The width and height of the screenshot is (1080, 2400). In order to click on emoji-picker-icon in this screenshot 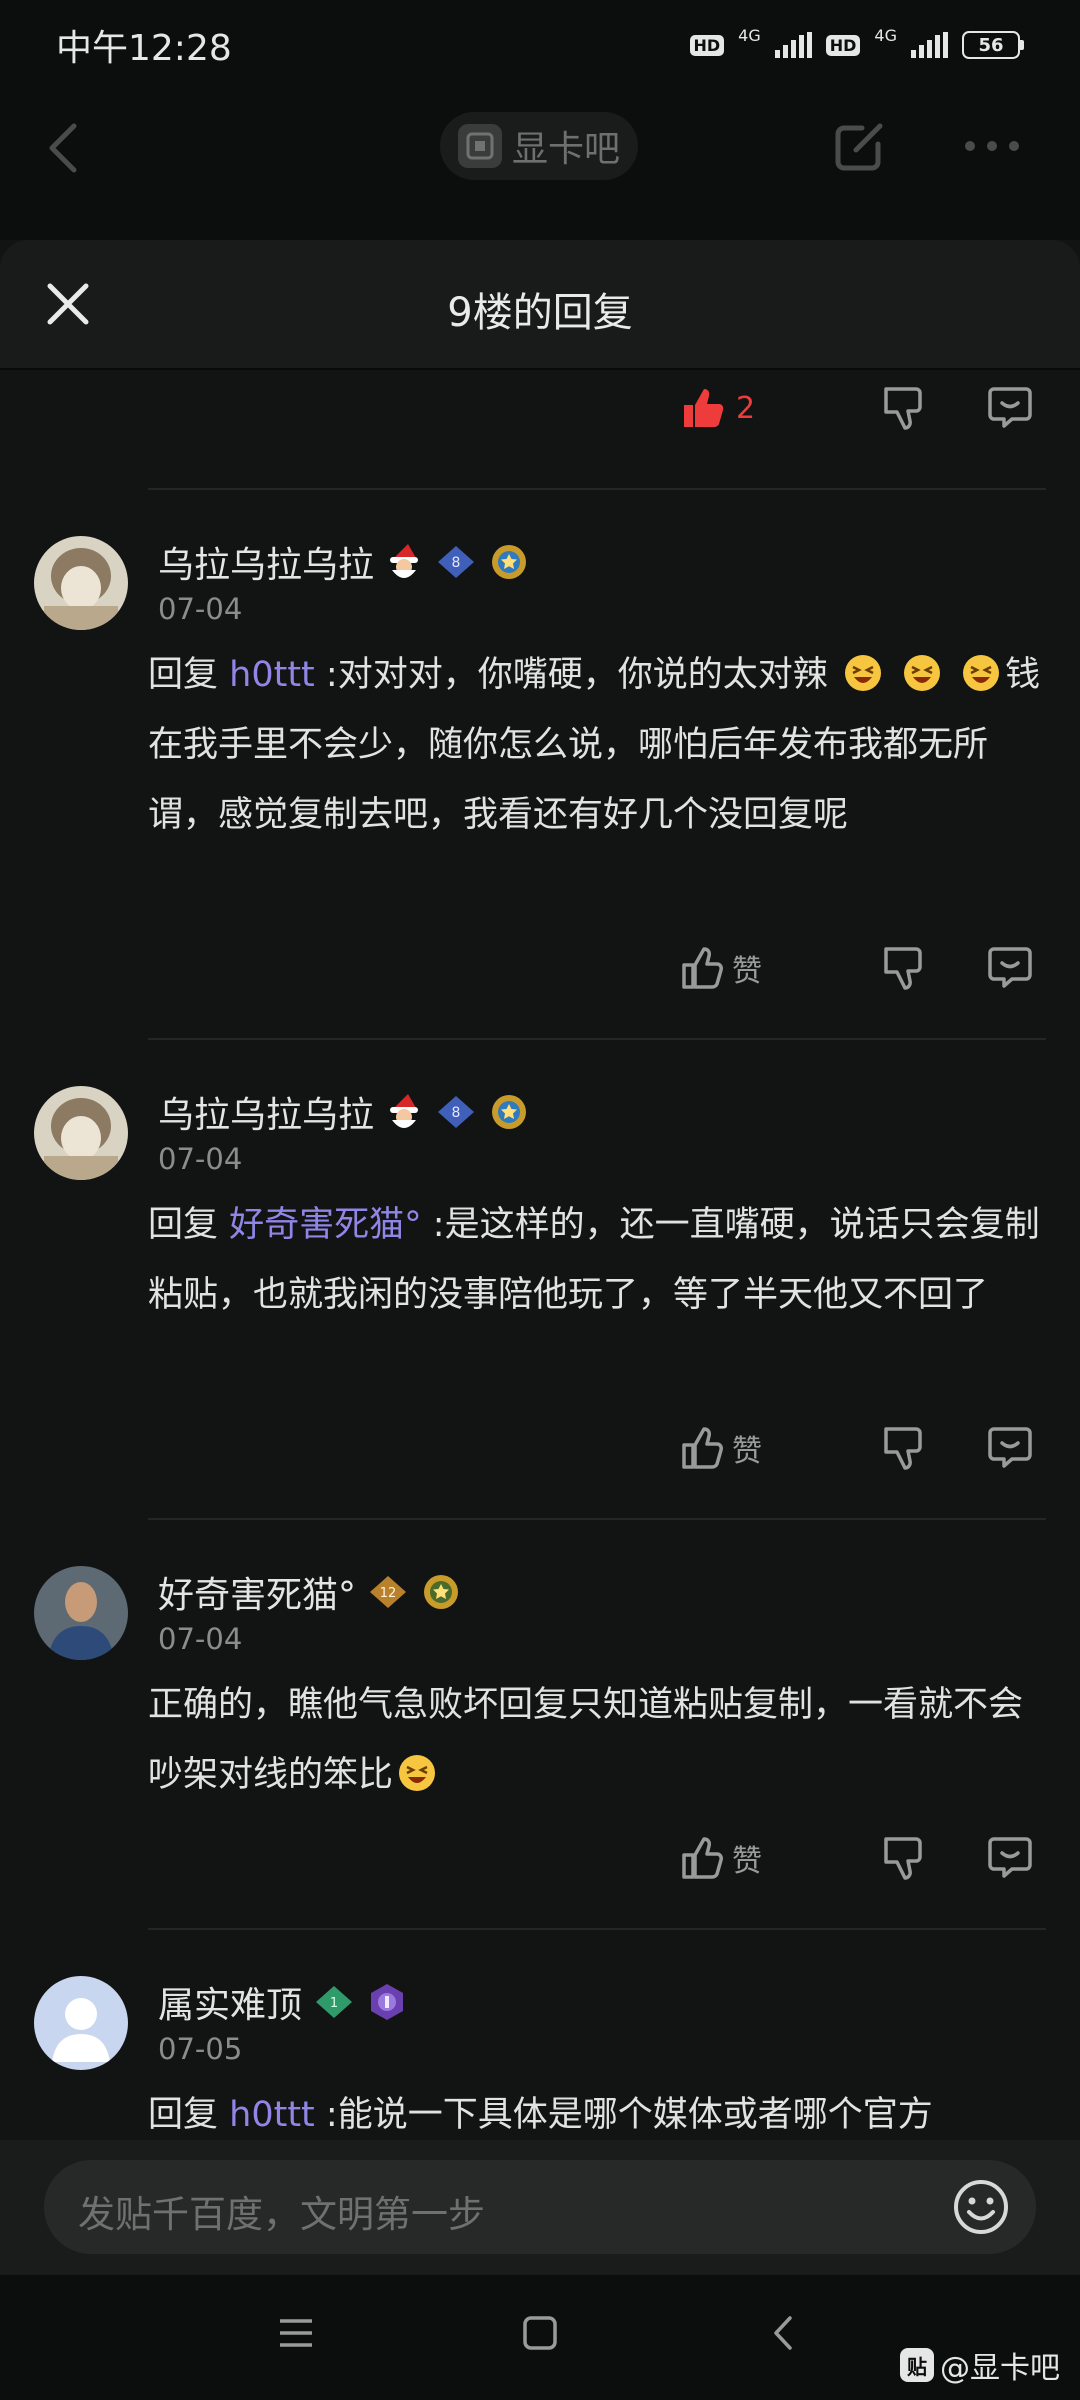, I will do `click(981, 2207)`.